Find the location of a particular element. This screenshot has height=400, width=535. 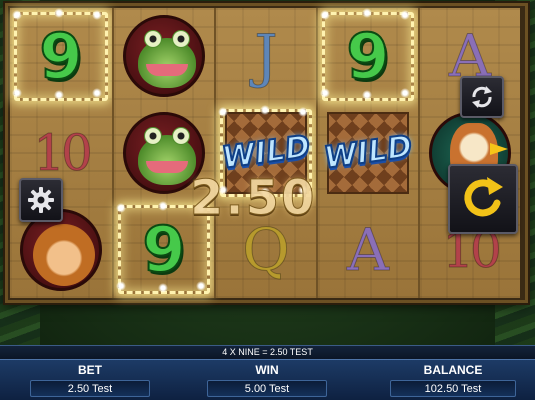

wild-symbol: WILD is located at coordinates (368, 152).